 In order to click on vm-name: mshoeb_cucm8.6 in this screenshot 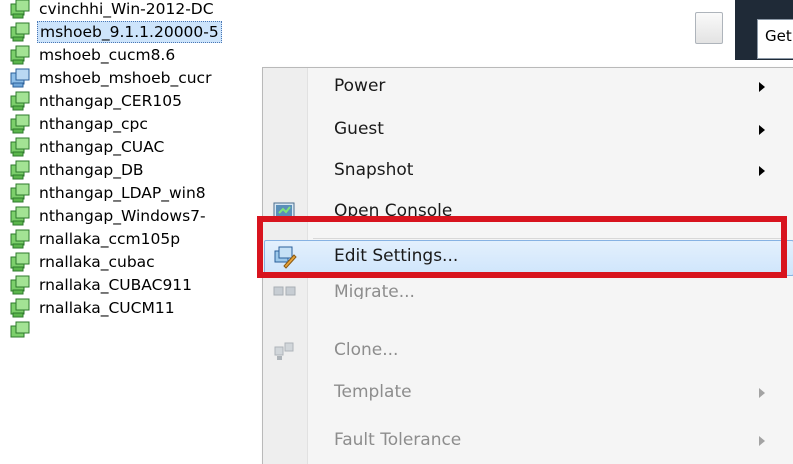, I will do `click(107, 55)`.